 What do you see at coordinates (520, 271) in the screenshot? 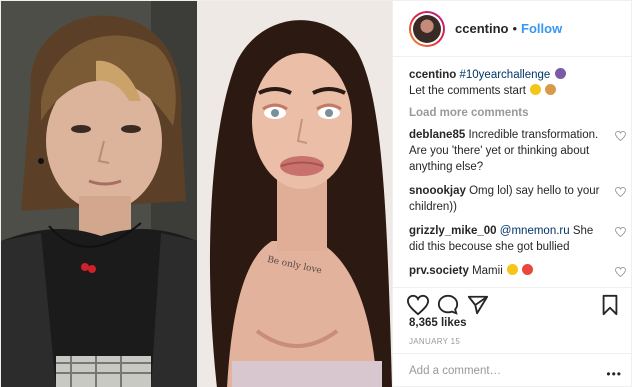
I see `list-item: prv.society Mamii` at bounding box center [520, 271].